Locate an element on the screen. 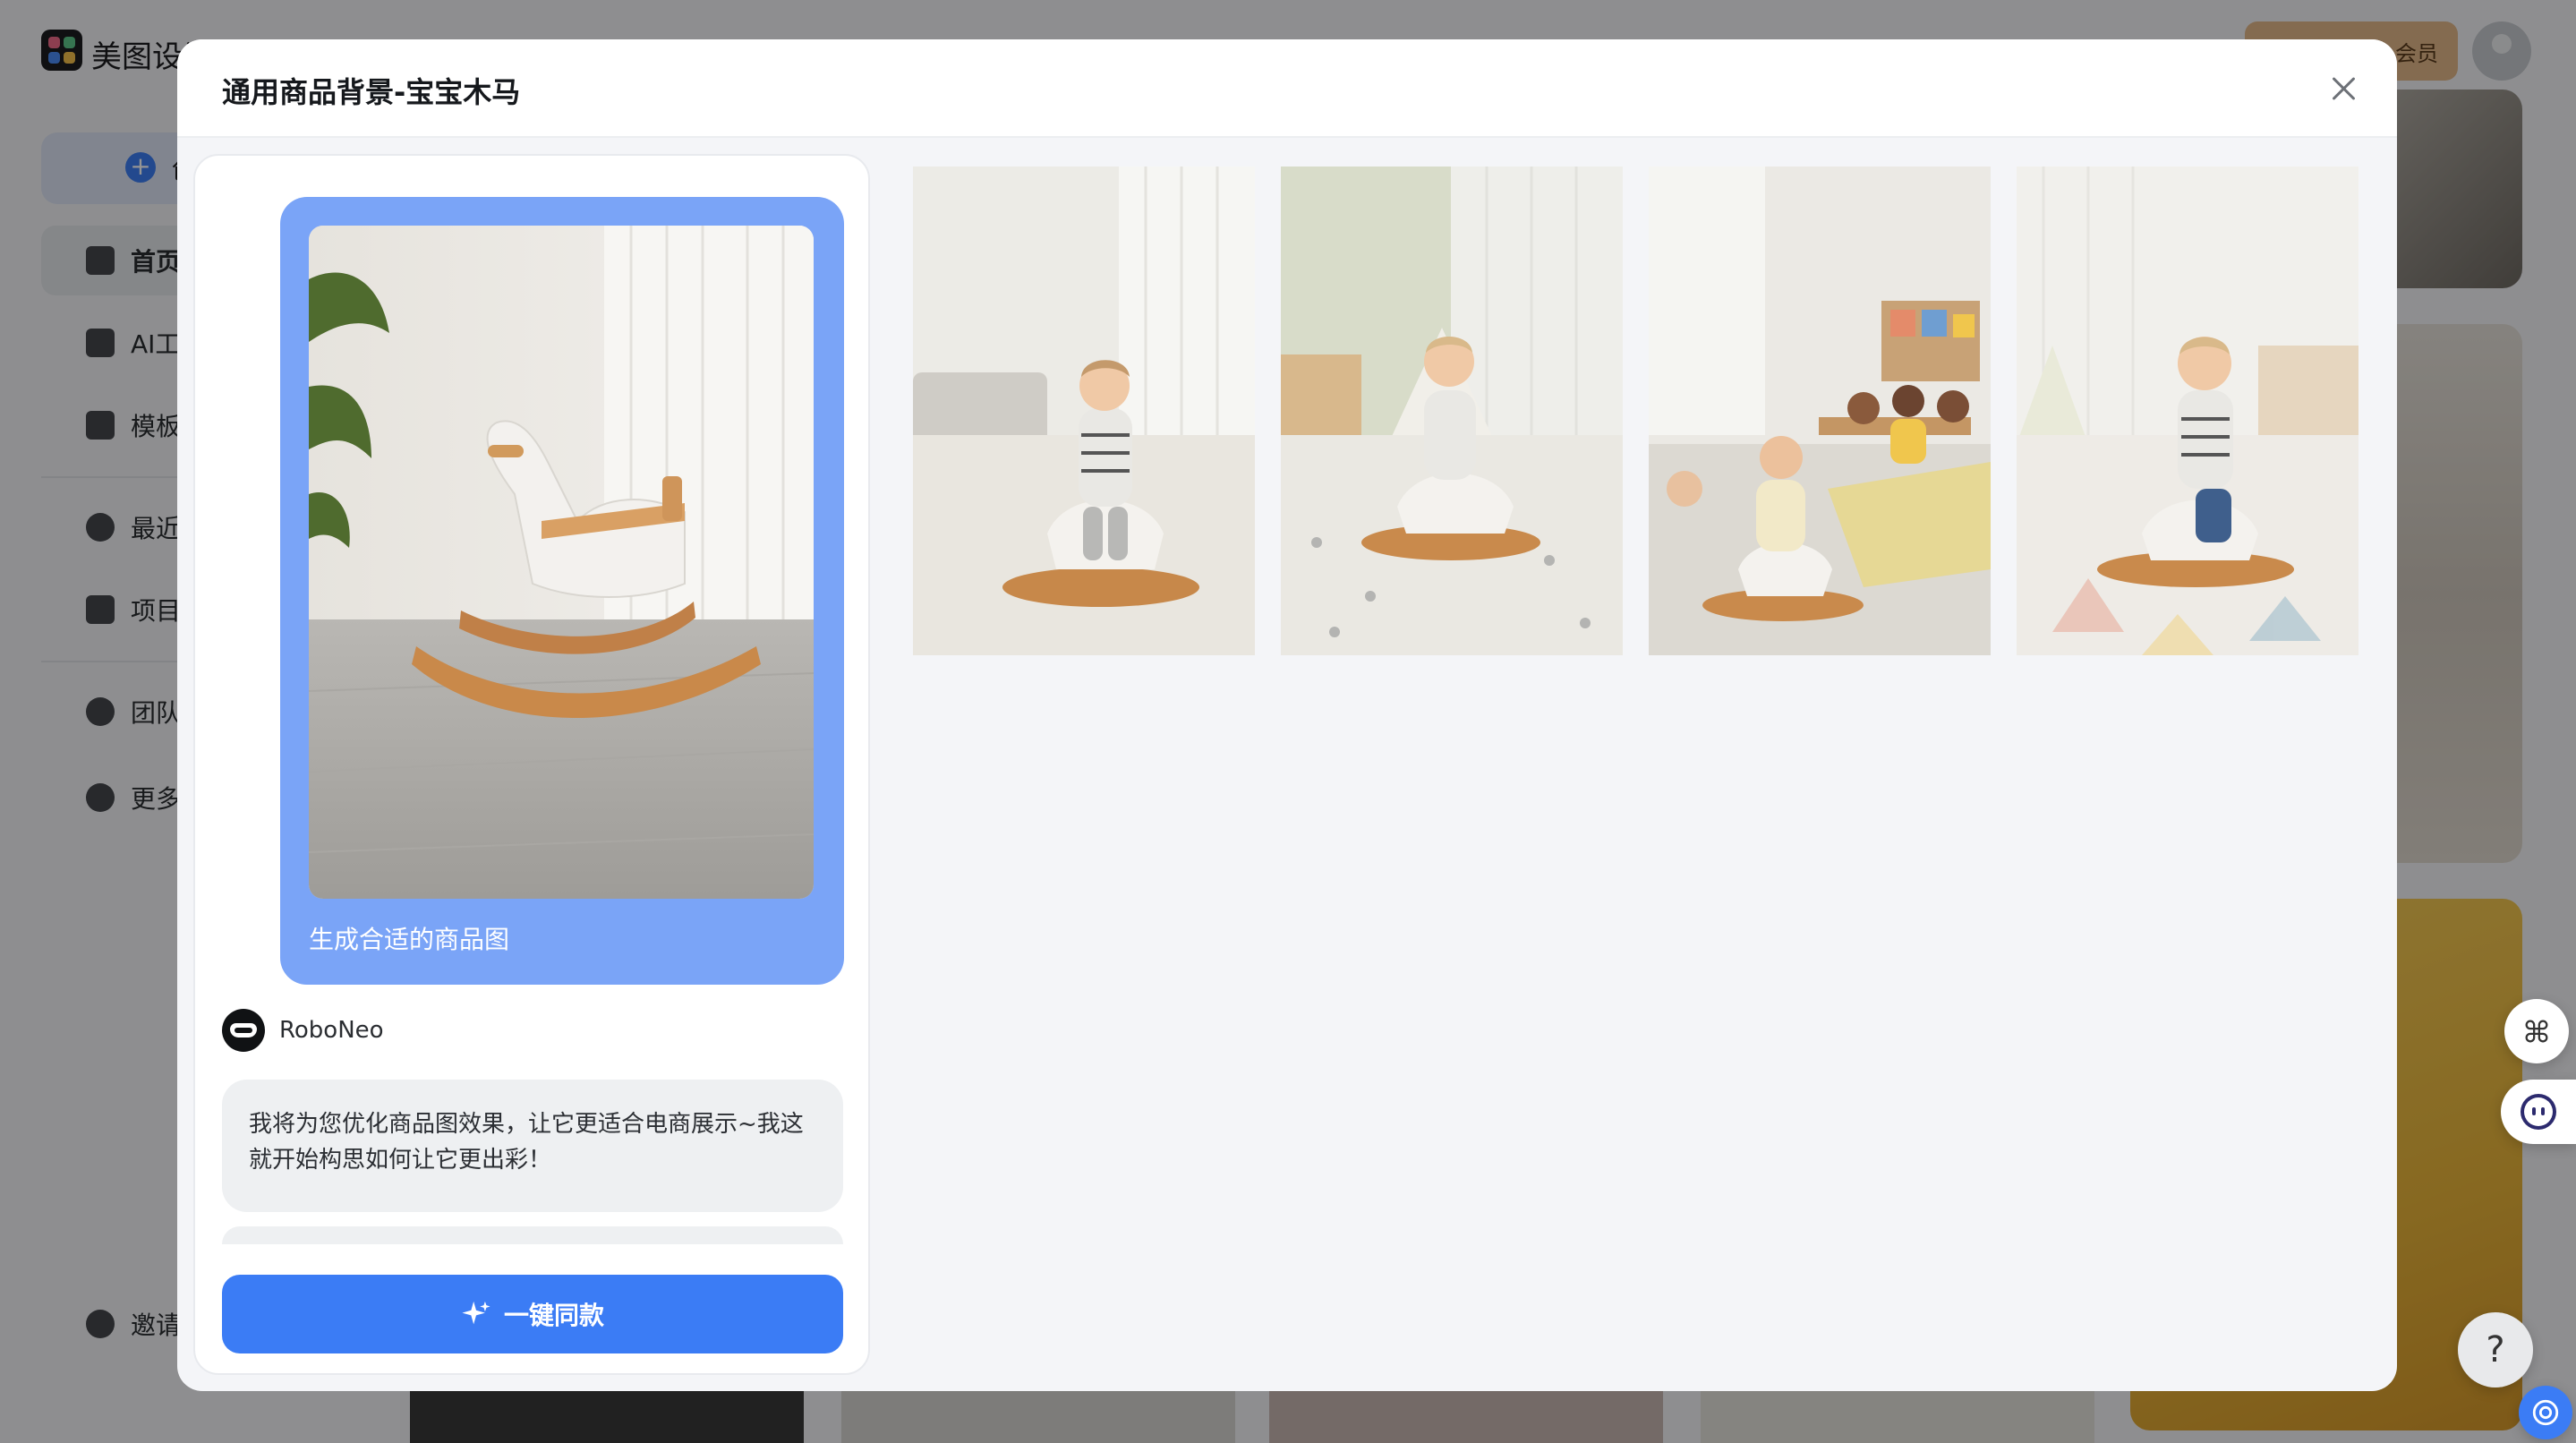 This screenshot has width=2576, height=1443. product-image is located at coordinates (561, 562).